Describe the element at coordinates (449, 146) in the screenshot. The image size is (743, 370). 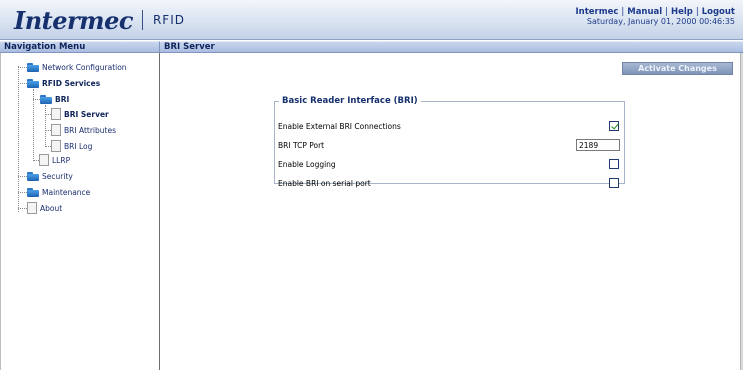
I see `bri-tcp-port-row: BRI TCP Port` at that location.